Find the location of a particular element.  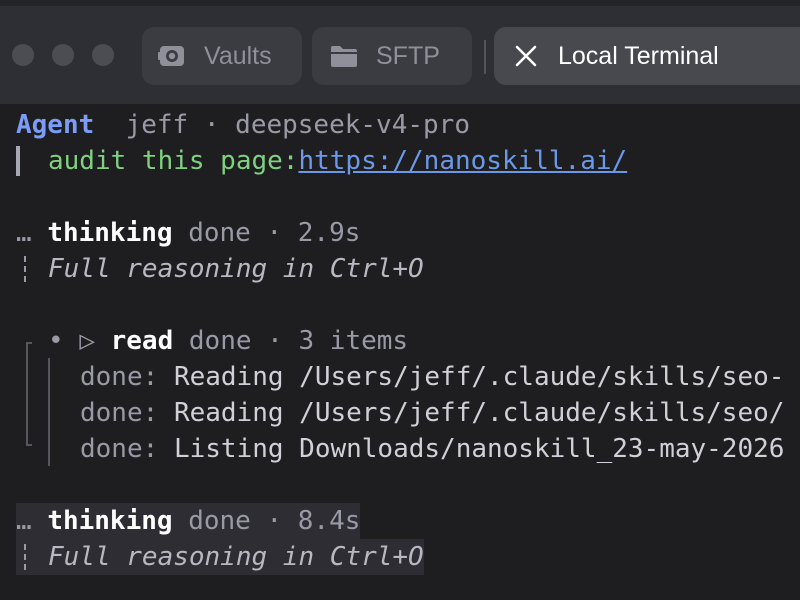

thinking-line: … thinking done · 2.9s is located at coordinates (188, 233).